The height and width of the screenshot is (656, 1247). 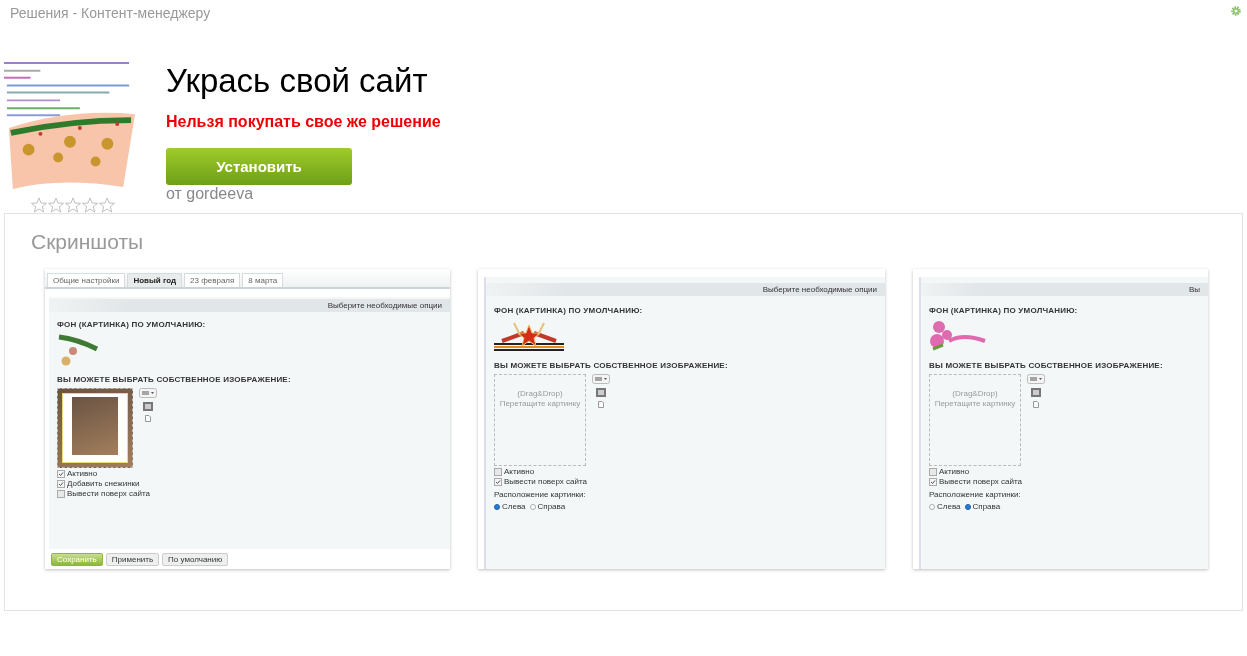 I want to click on garland-drawing, so click(x=78, y=350).